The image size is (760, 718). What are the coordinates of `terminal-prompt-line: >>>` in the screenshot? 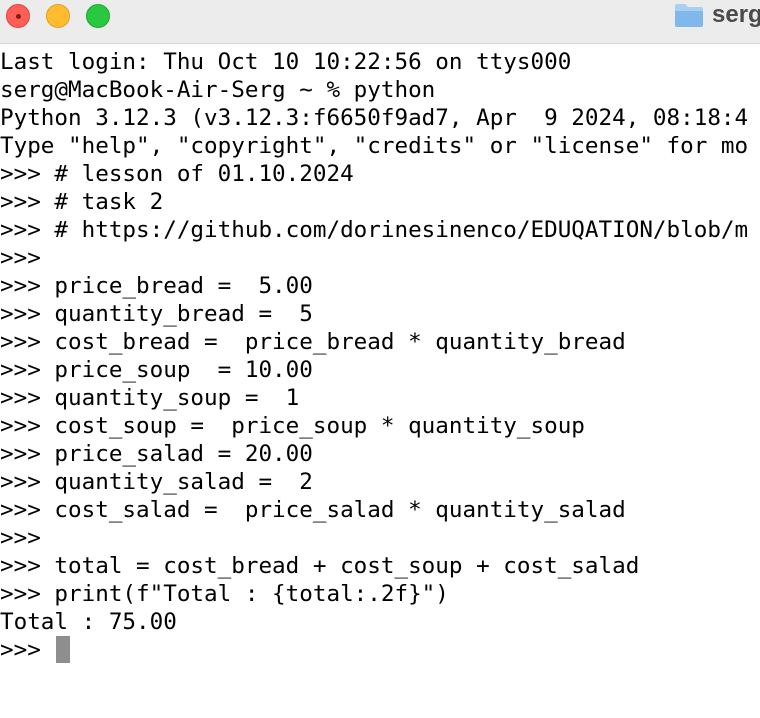 It's located at (27, 650).